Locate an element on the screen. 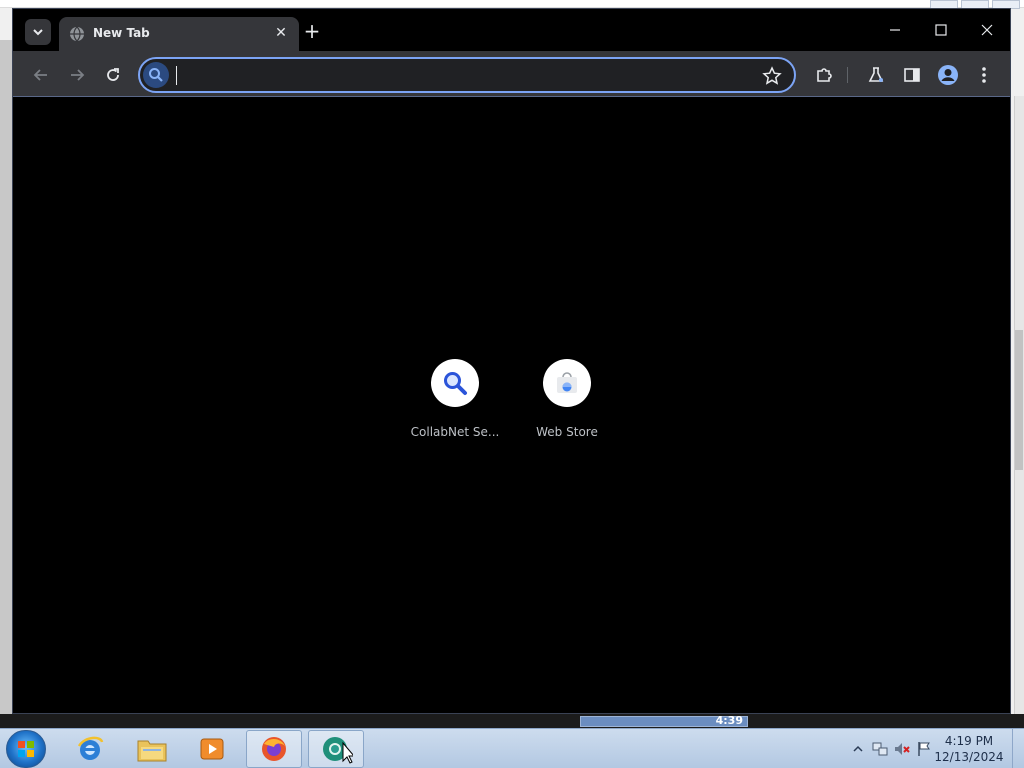  profile-button is located at coordinates (948, 75).